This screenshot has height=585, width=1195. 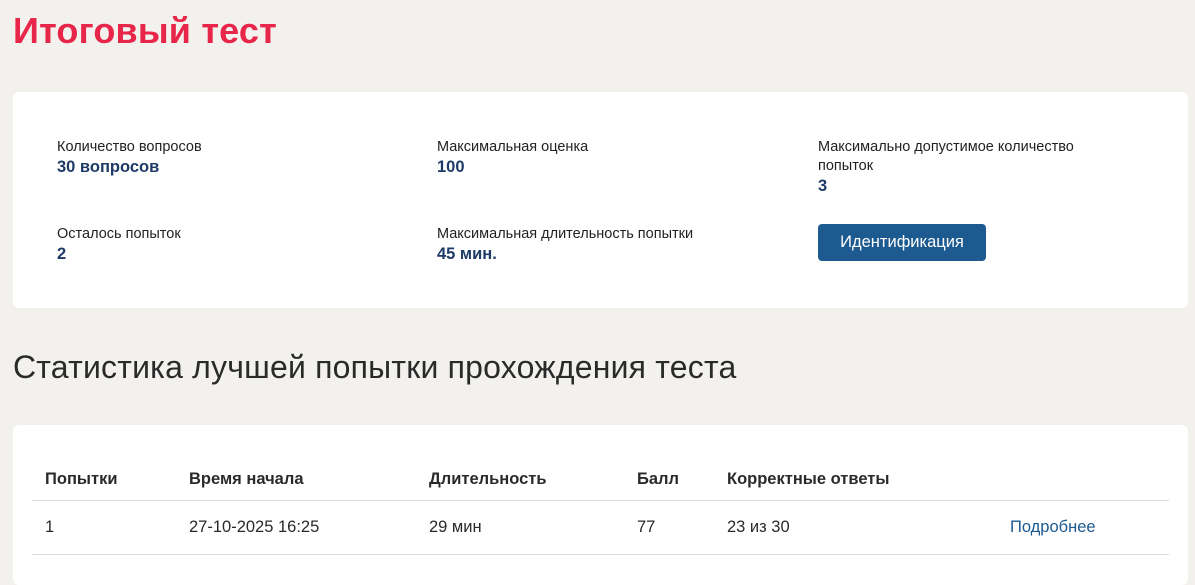 What do you see at coordinates (104, 479) in the screenshot?
I see `column-header-attempts: Попытки` at bounding box center [104, 479].